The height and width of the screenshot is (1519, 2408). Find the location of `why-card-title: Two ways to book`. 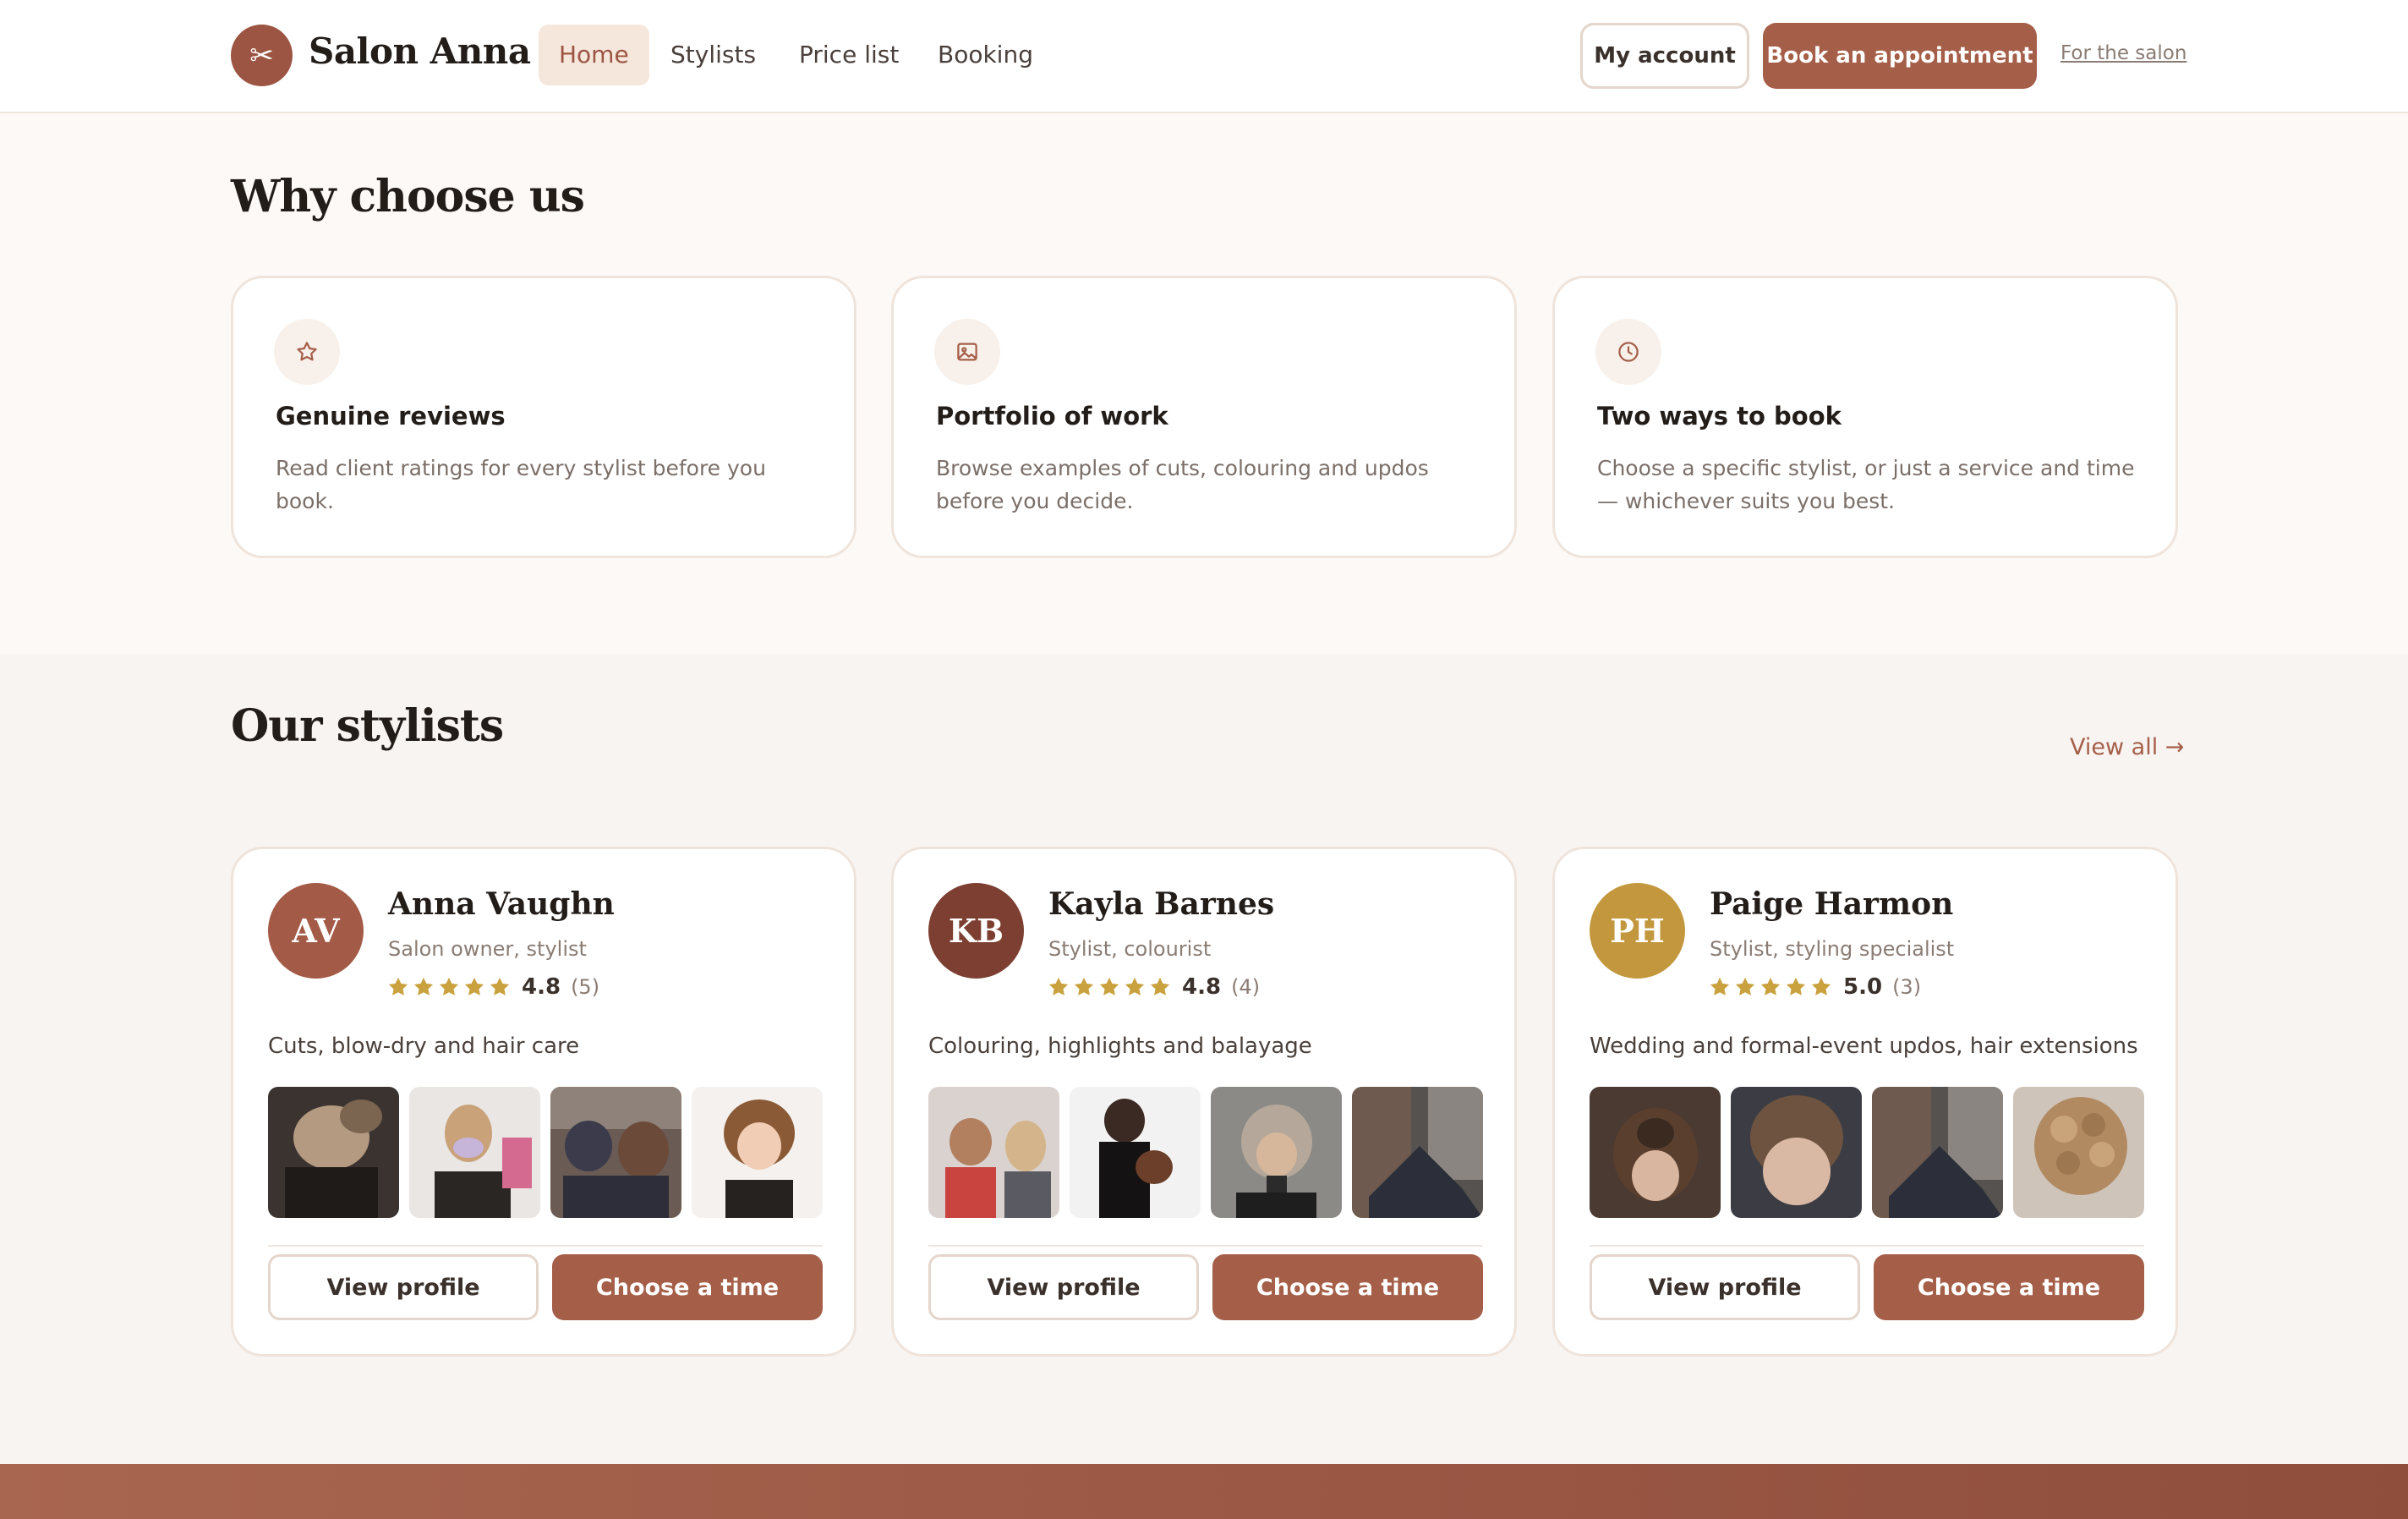

why-card-title: Two ways to book is located at coordinates (1719, 416).